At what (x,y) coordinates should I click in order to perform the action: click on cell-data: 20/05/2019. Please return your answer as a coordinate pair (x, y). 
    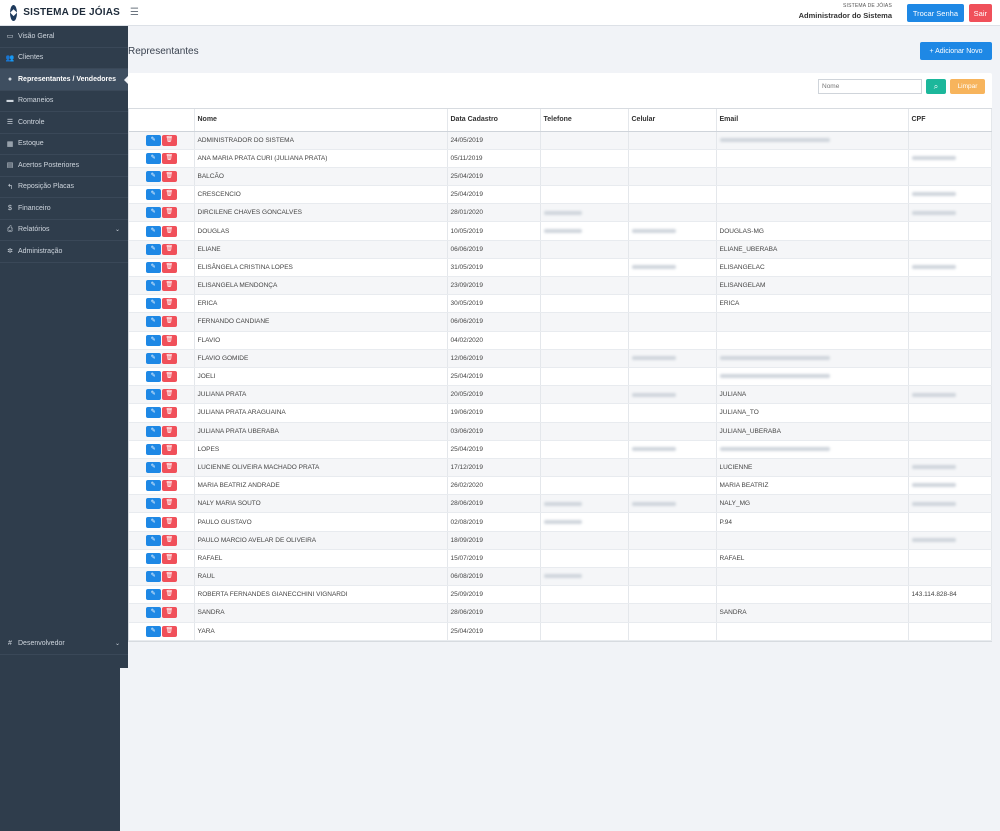
    Looking at the image, I should click on (494, 395).